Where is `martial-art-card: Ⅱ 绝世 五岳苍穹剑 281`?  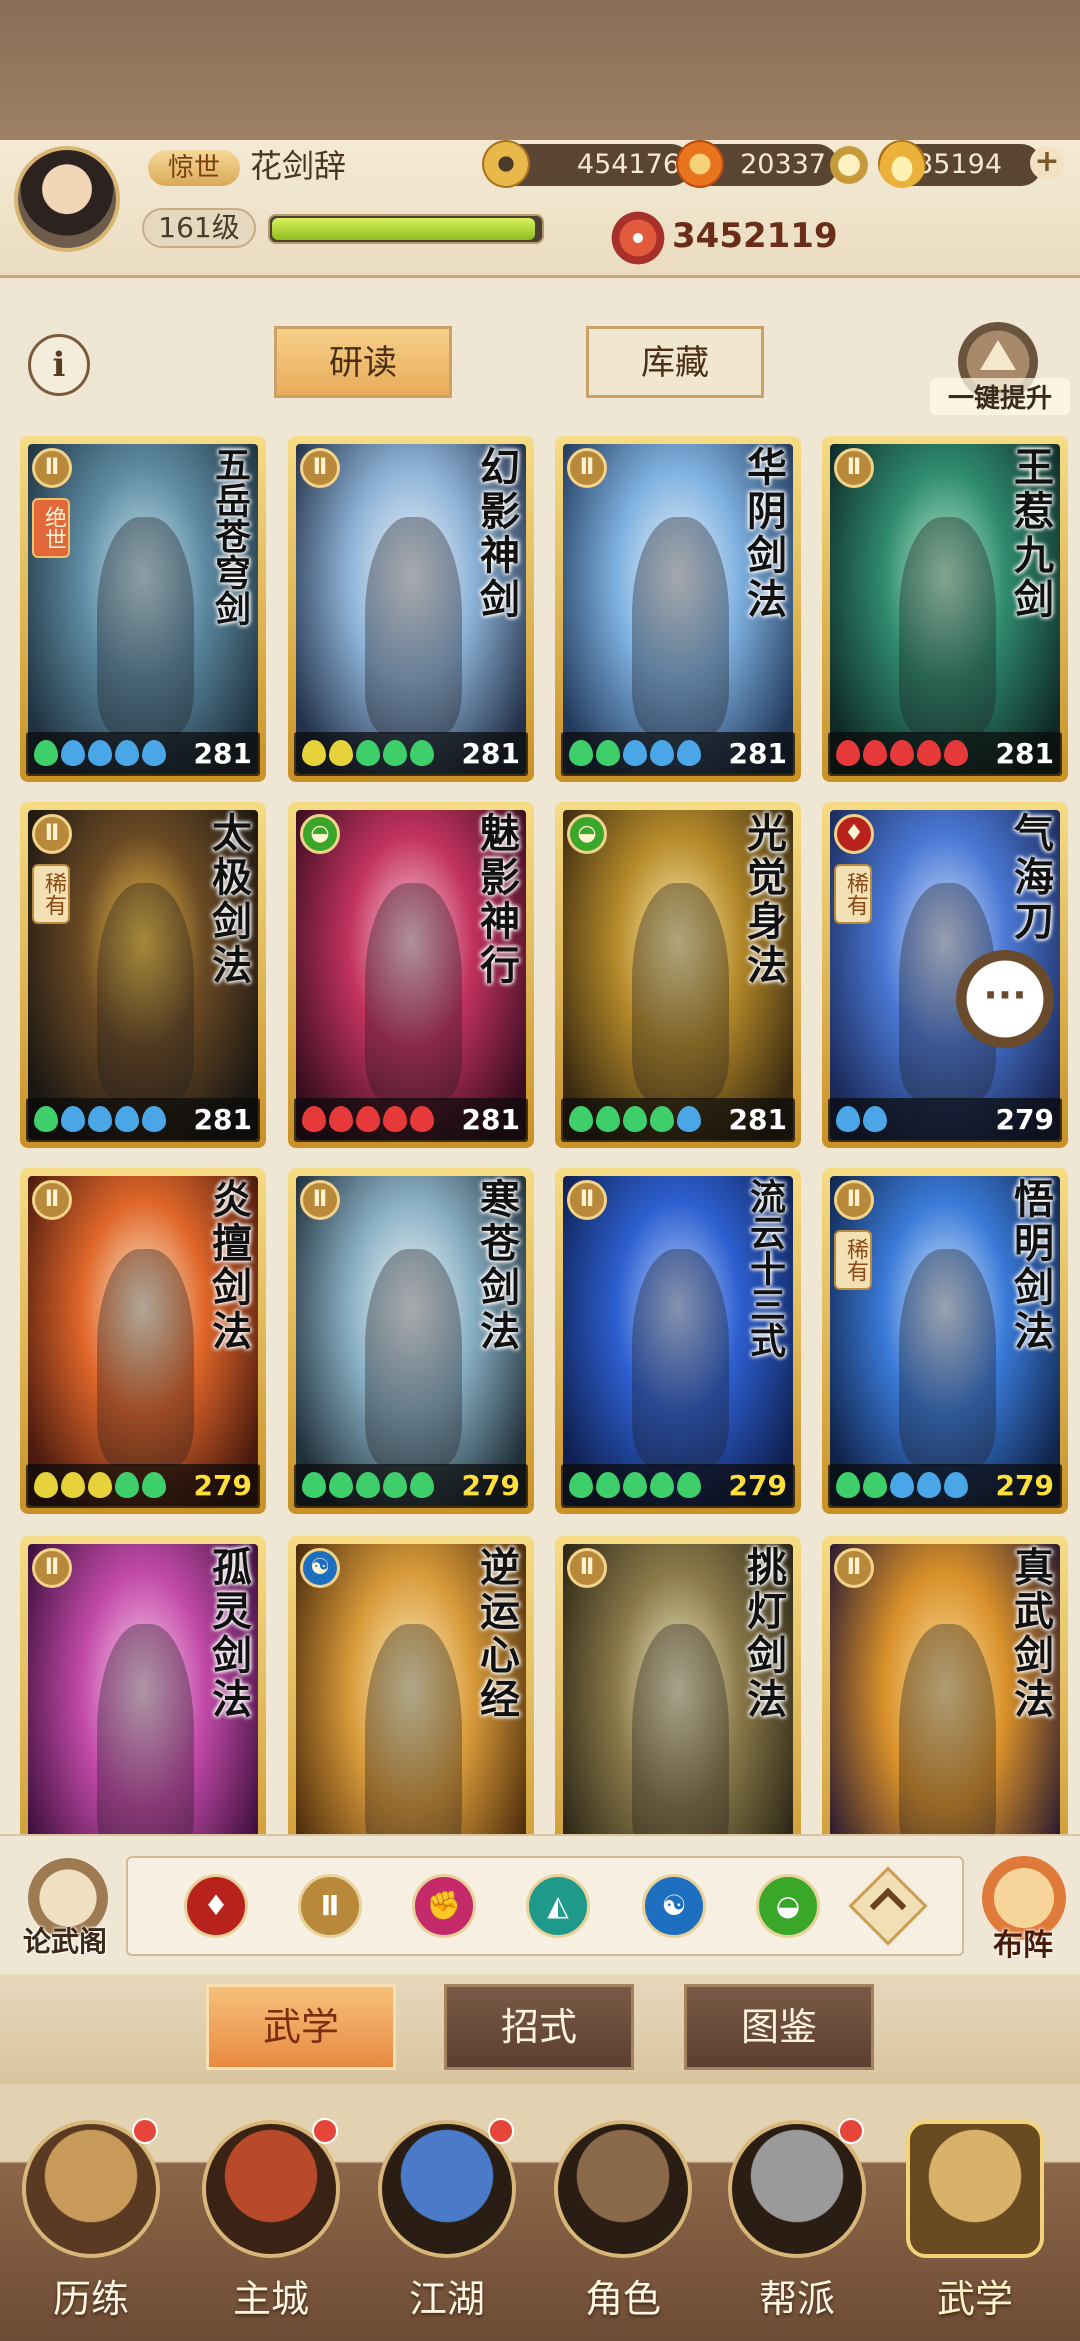 martial-art-card: Ⅱ 绝世 五岳苍穹剑 281 is located at coordinates (143, 609).